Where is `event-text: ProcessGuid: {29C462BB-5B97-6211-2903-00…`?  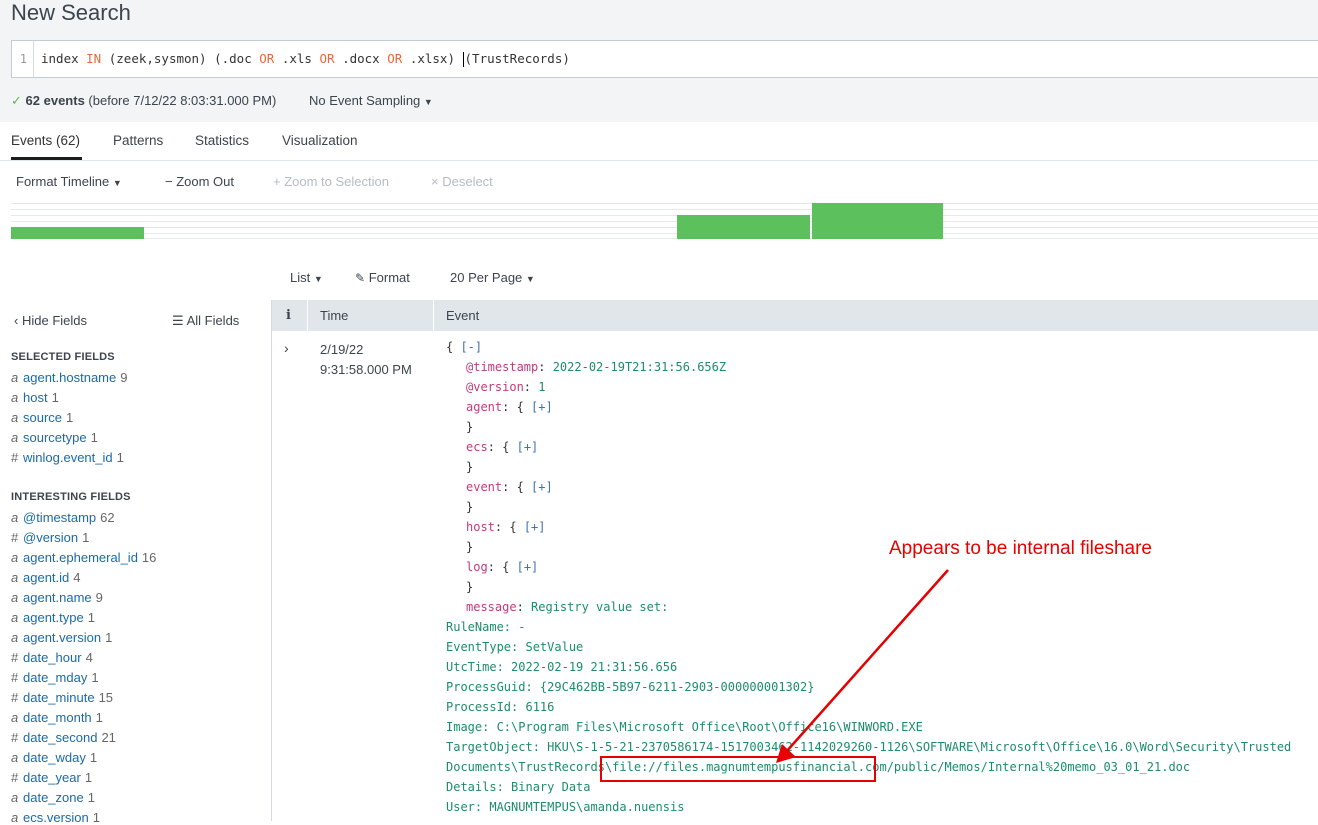 event-text: ProcessGuid: {29C462BB-5B97-6211-2903-00… is located at coordinates (630, 687).